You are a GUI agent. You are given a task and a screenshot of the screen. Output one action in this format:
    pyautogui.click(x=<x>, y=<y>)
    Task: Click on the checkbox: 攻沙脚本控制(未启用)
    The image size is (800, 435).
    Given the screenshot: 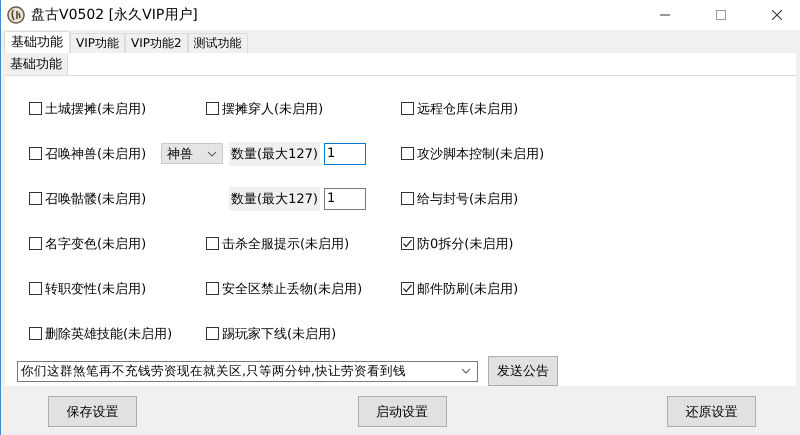 What is the action you would take?
    pyautogui.click(x=598, y=153)
    